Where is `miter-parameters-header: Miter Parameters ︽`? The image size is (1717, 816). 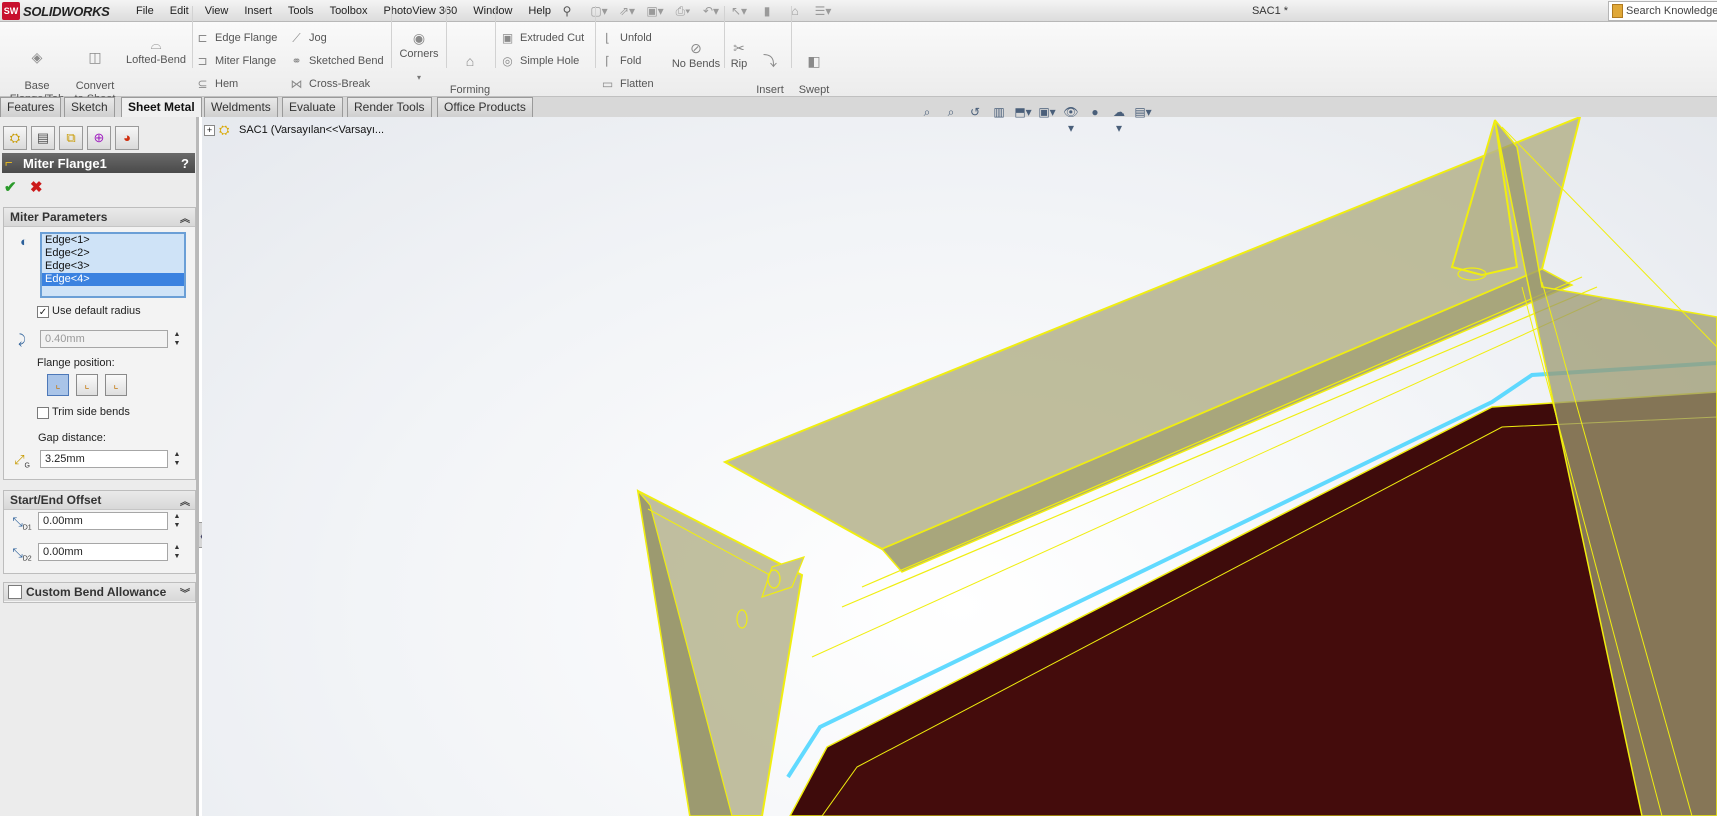
miter-parameters-header: Miter Parameters ︽ is located at coordinates (99, 217).